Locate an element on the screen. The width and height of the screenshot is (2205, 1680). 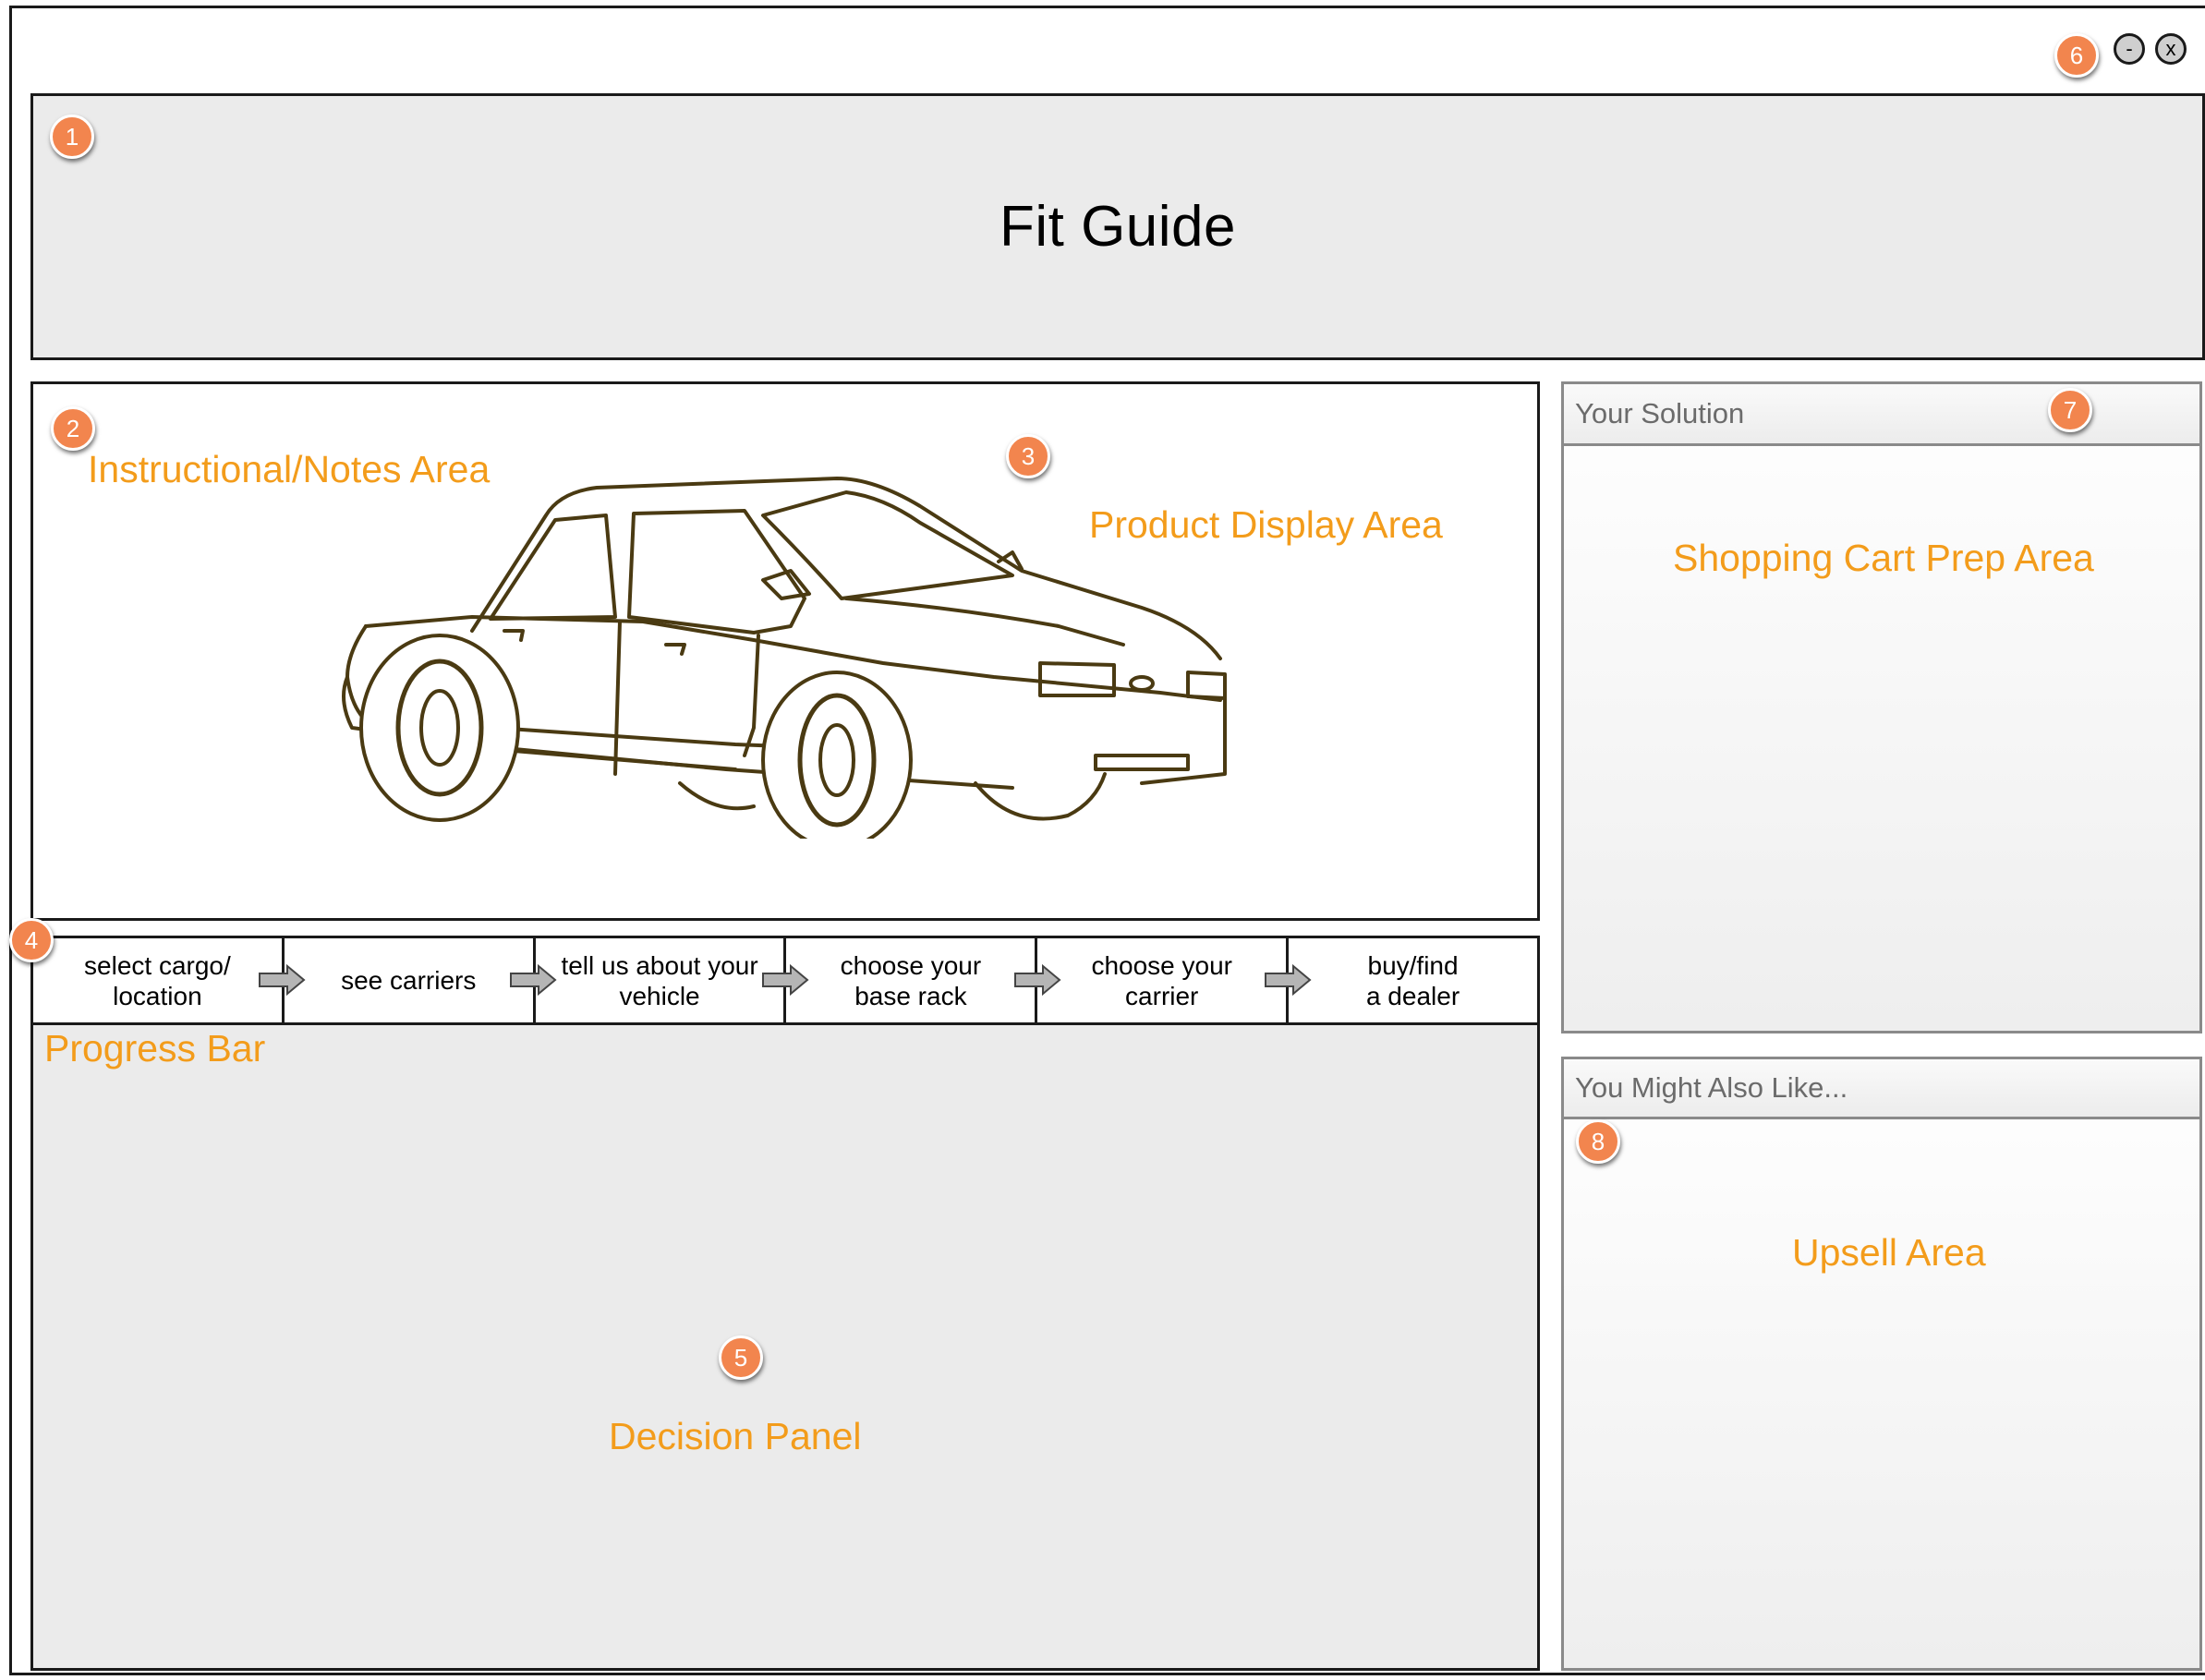
upsell-area-label: Upsell Area is located at coordinates (1889, 1252).